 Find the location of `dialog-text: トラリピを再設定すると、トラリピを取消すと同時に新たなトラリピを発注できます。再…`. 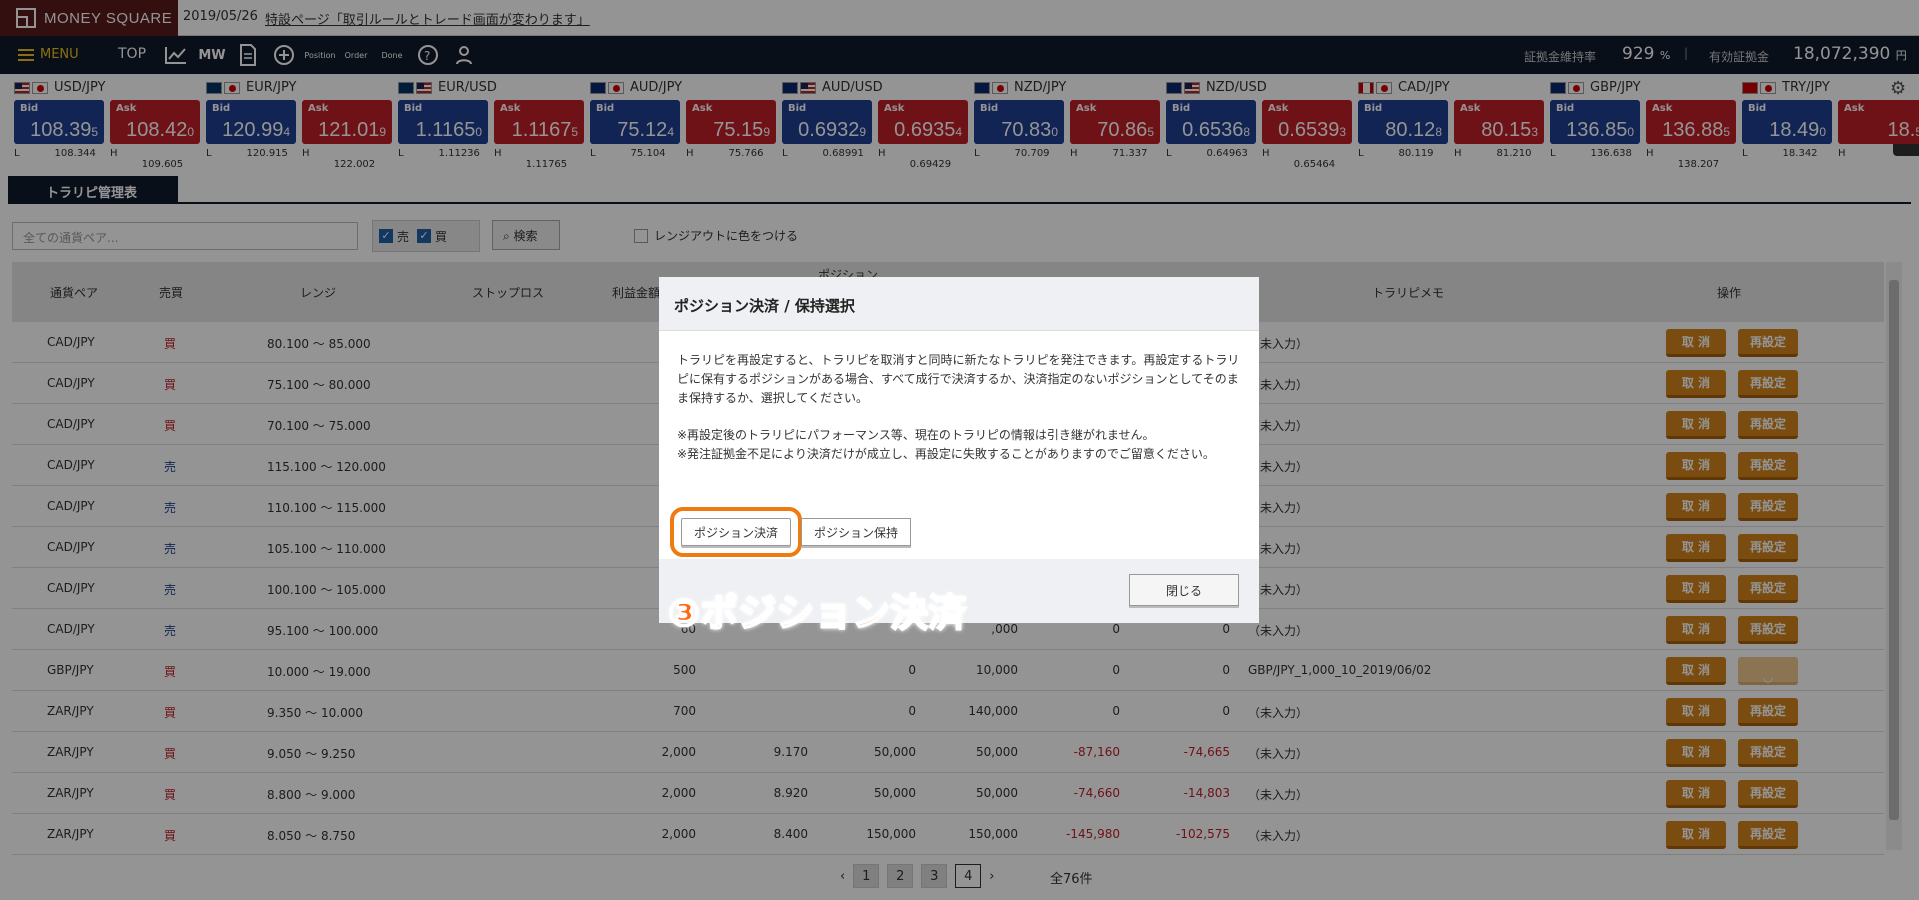

dialog-text: トラリピを再設定すると、トラリピを取消すと同時に新たなトラリピを発注できます。再… is located at coordinates (958, 379).